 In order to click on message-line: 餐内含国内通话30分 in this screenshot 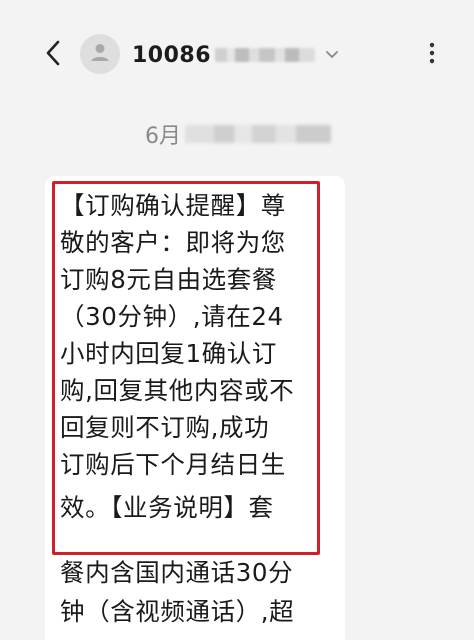, I will do `click(177, 572)`.